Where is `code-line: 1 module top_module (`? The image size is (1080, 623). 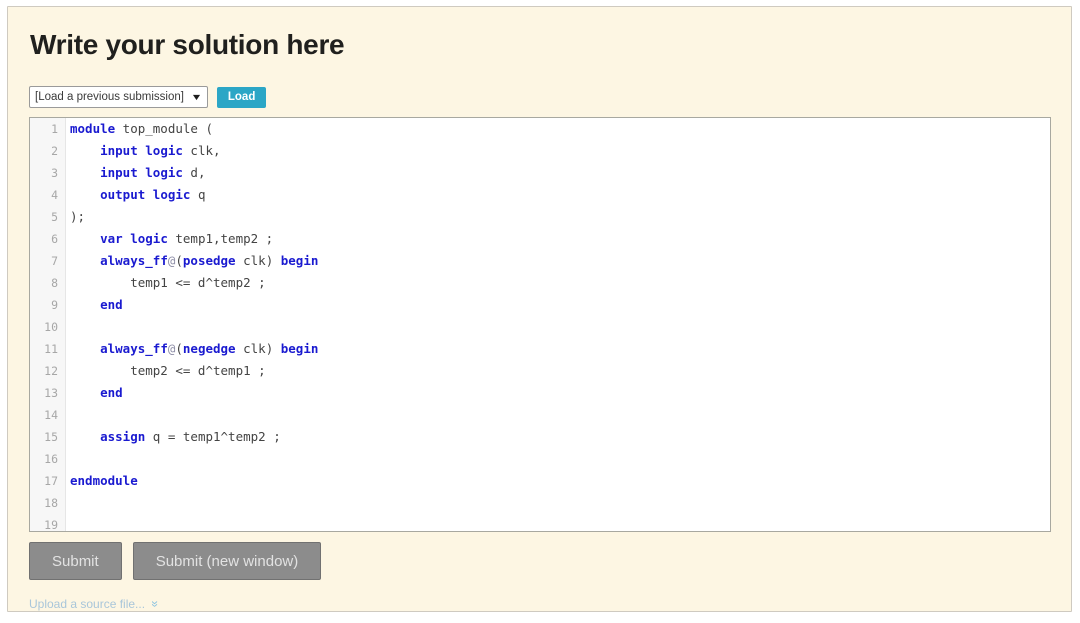
code-line: 1 module top_module ( is located at coordinates (540, 129).